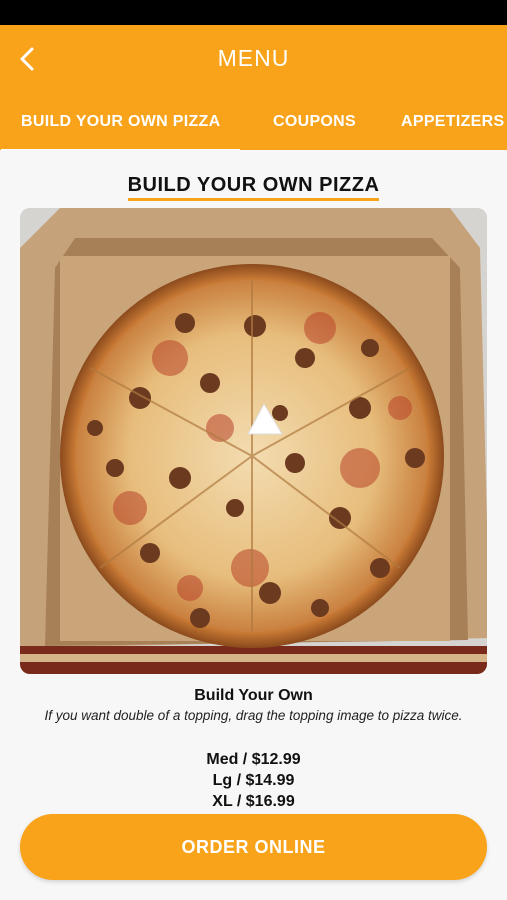  What do you see at coordinates (253, 58) in the screenshot?
I see `page-title: MENU` at bounding box center [253, 58].